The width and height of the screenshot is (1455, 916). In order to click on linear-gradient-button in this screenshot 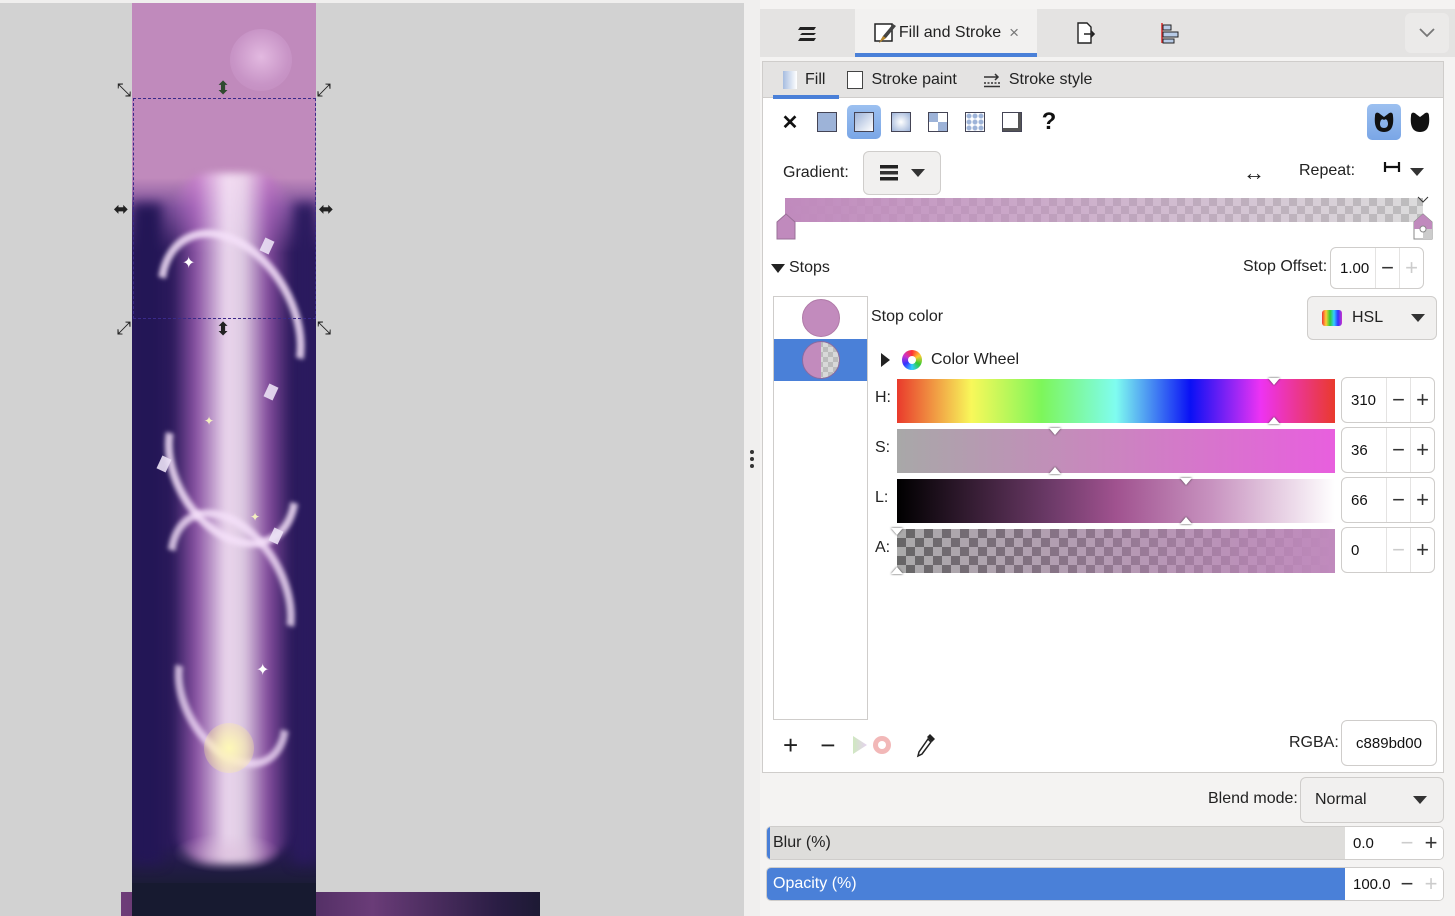, I will do `click(864, 122)`.